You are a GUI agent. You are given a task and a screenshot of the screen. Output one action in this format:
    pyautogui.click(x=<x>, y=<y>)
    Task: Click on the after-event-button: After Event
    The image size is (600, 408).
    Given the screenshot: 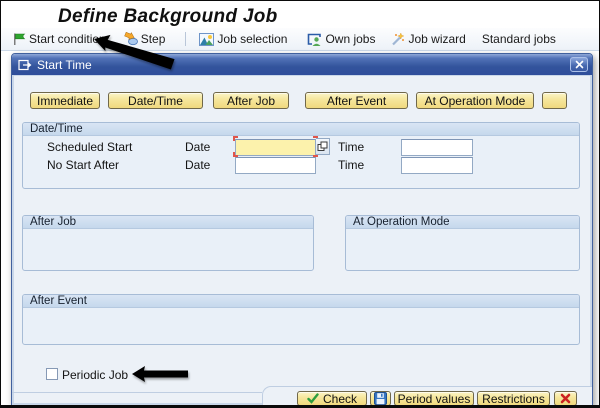 What is the action you would take?
    pyautogui.click(x=356, y=100)
    